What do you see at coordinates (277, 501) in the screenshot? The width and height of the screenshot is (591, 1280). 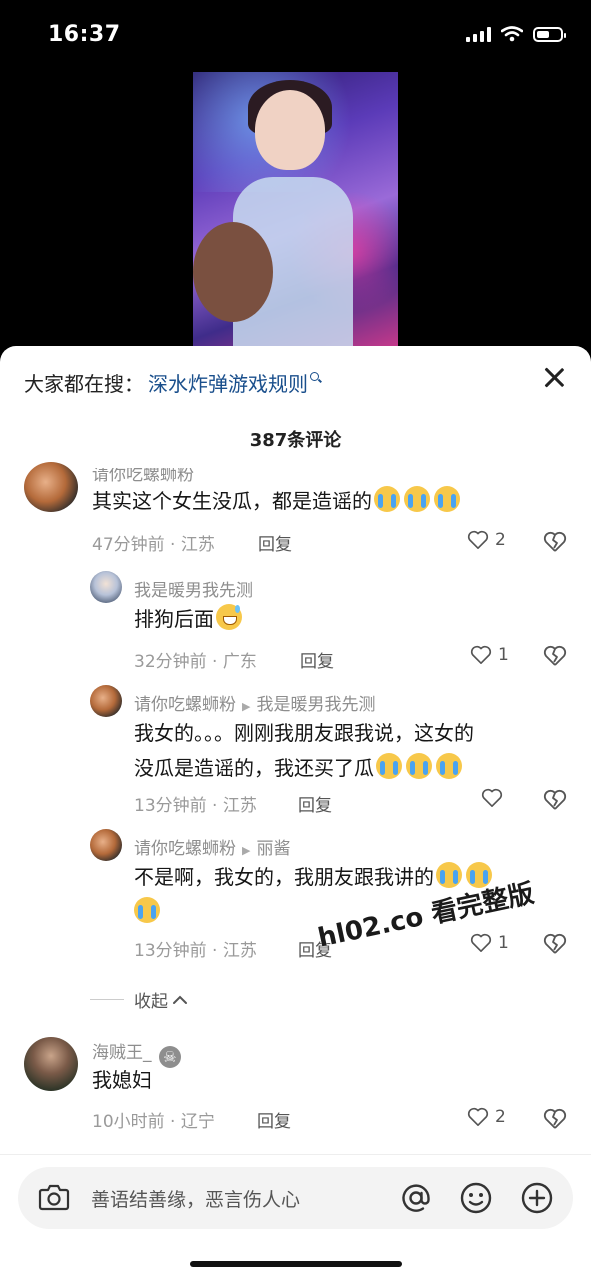 I see `comment-text: 其实这个女生没瓜，都是造谣的` at bounding box center [277, 501].